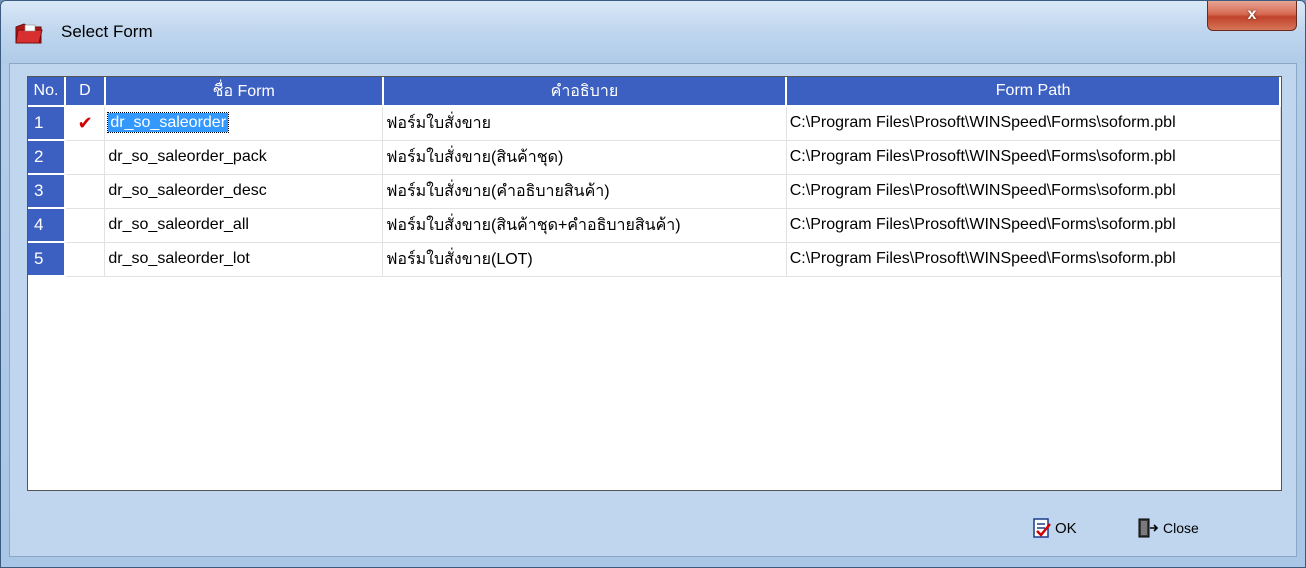  What do you see at coordinates (47, 191) in the screenshot?
I see `row-number: 3` at bounding box center [47, 191].